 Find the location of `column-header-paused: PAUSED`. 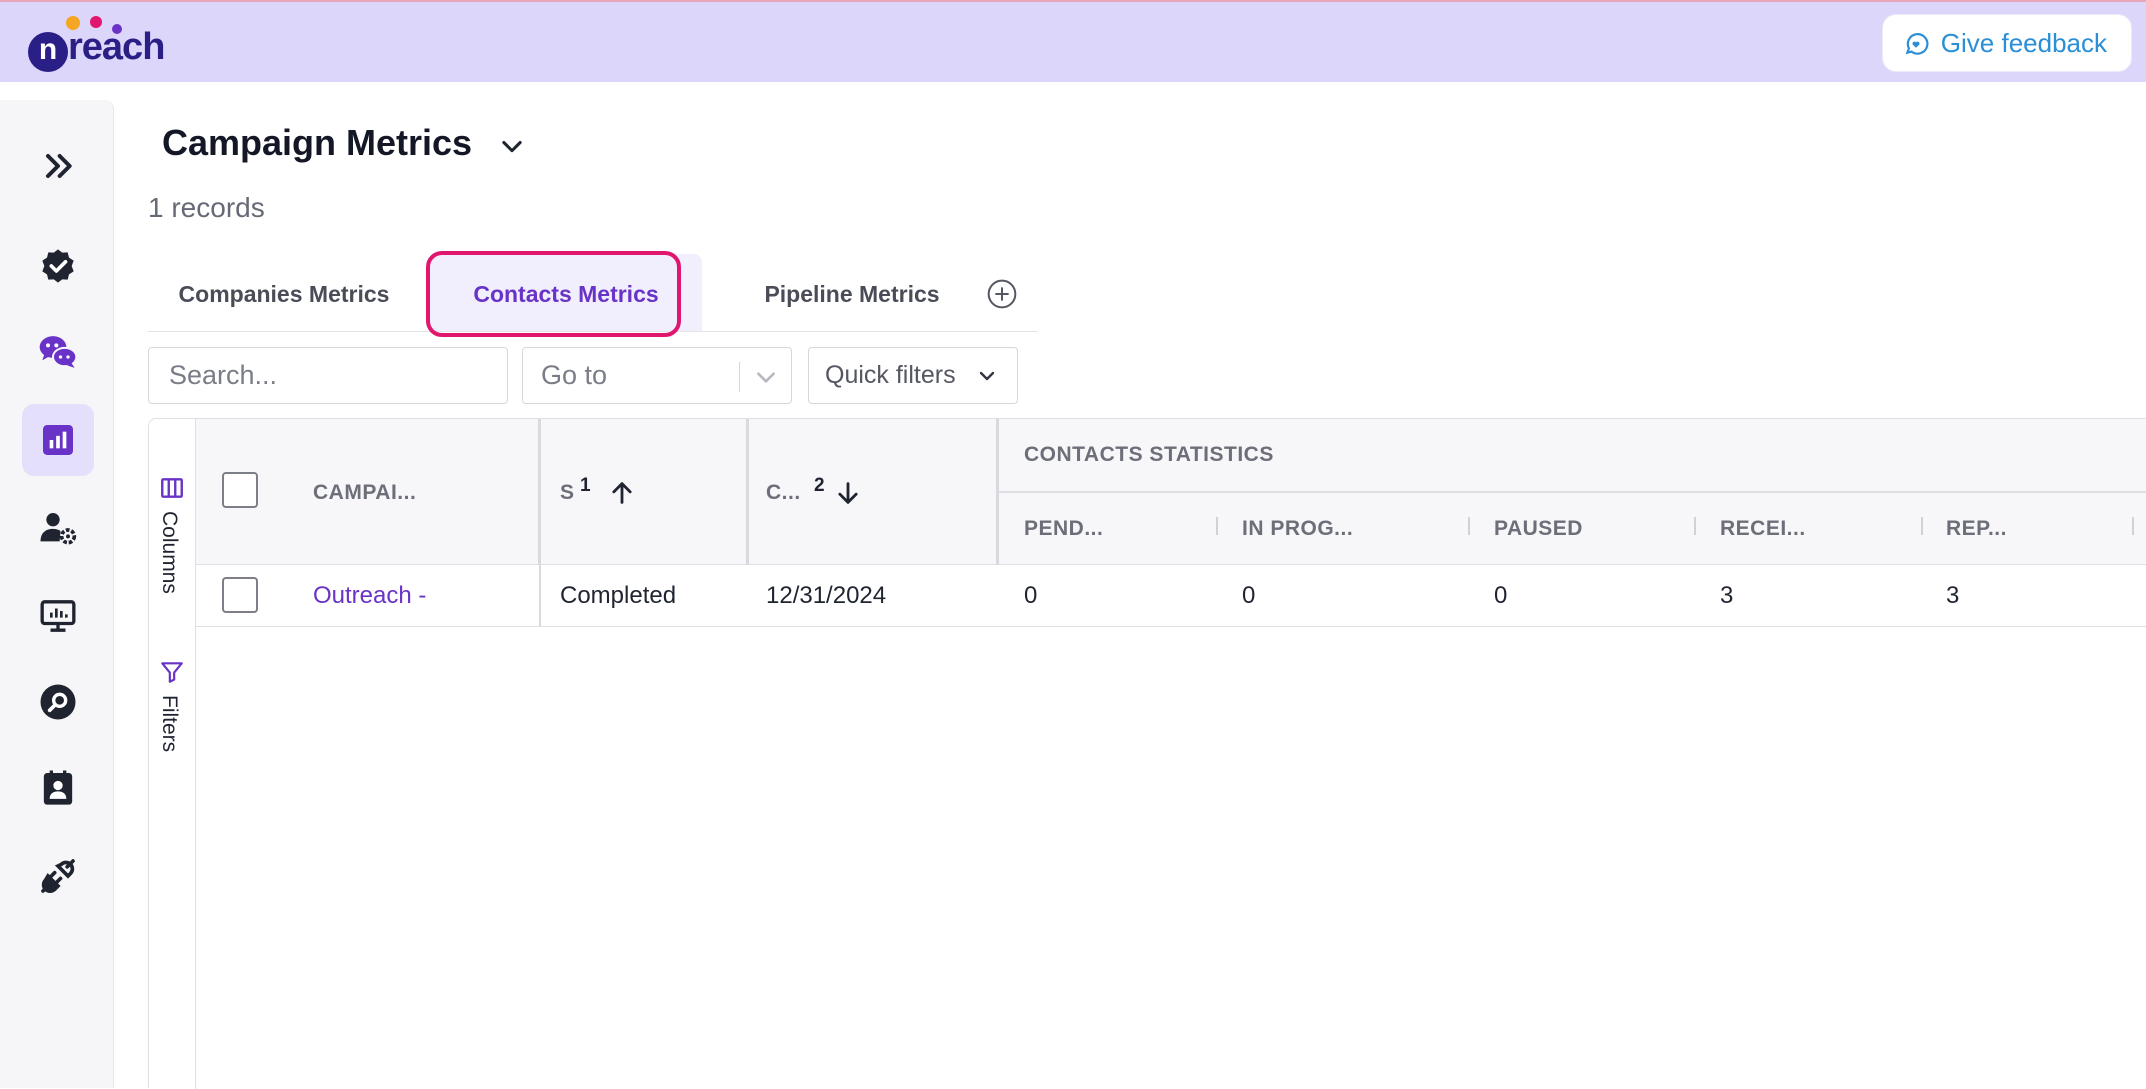

column-header-paused: PAUSED is located at coordinates (1538, 529).